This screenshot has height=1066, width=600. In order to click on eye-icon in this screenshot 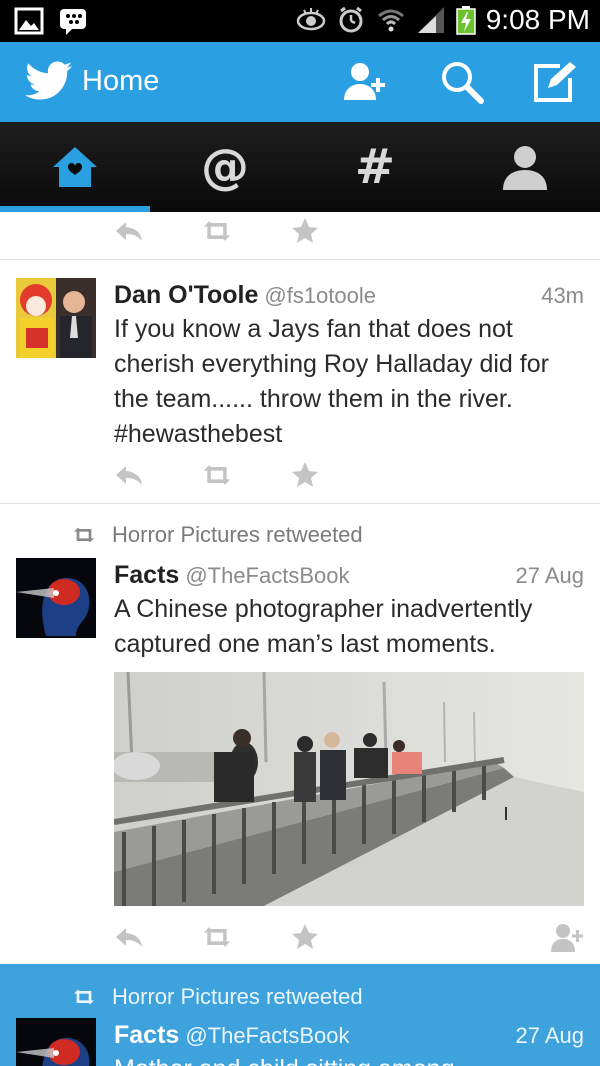, I will do `click(310, 19)`.